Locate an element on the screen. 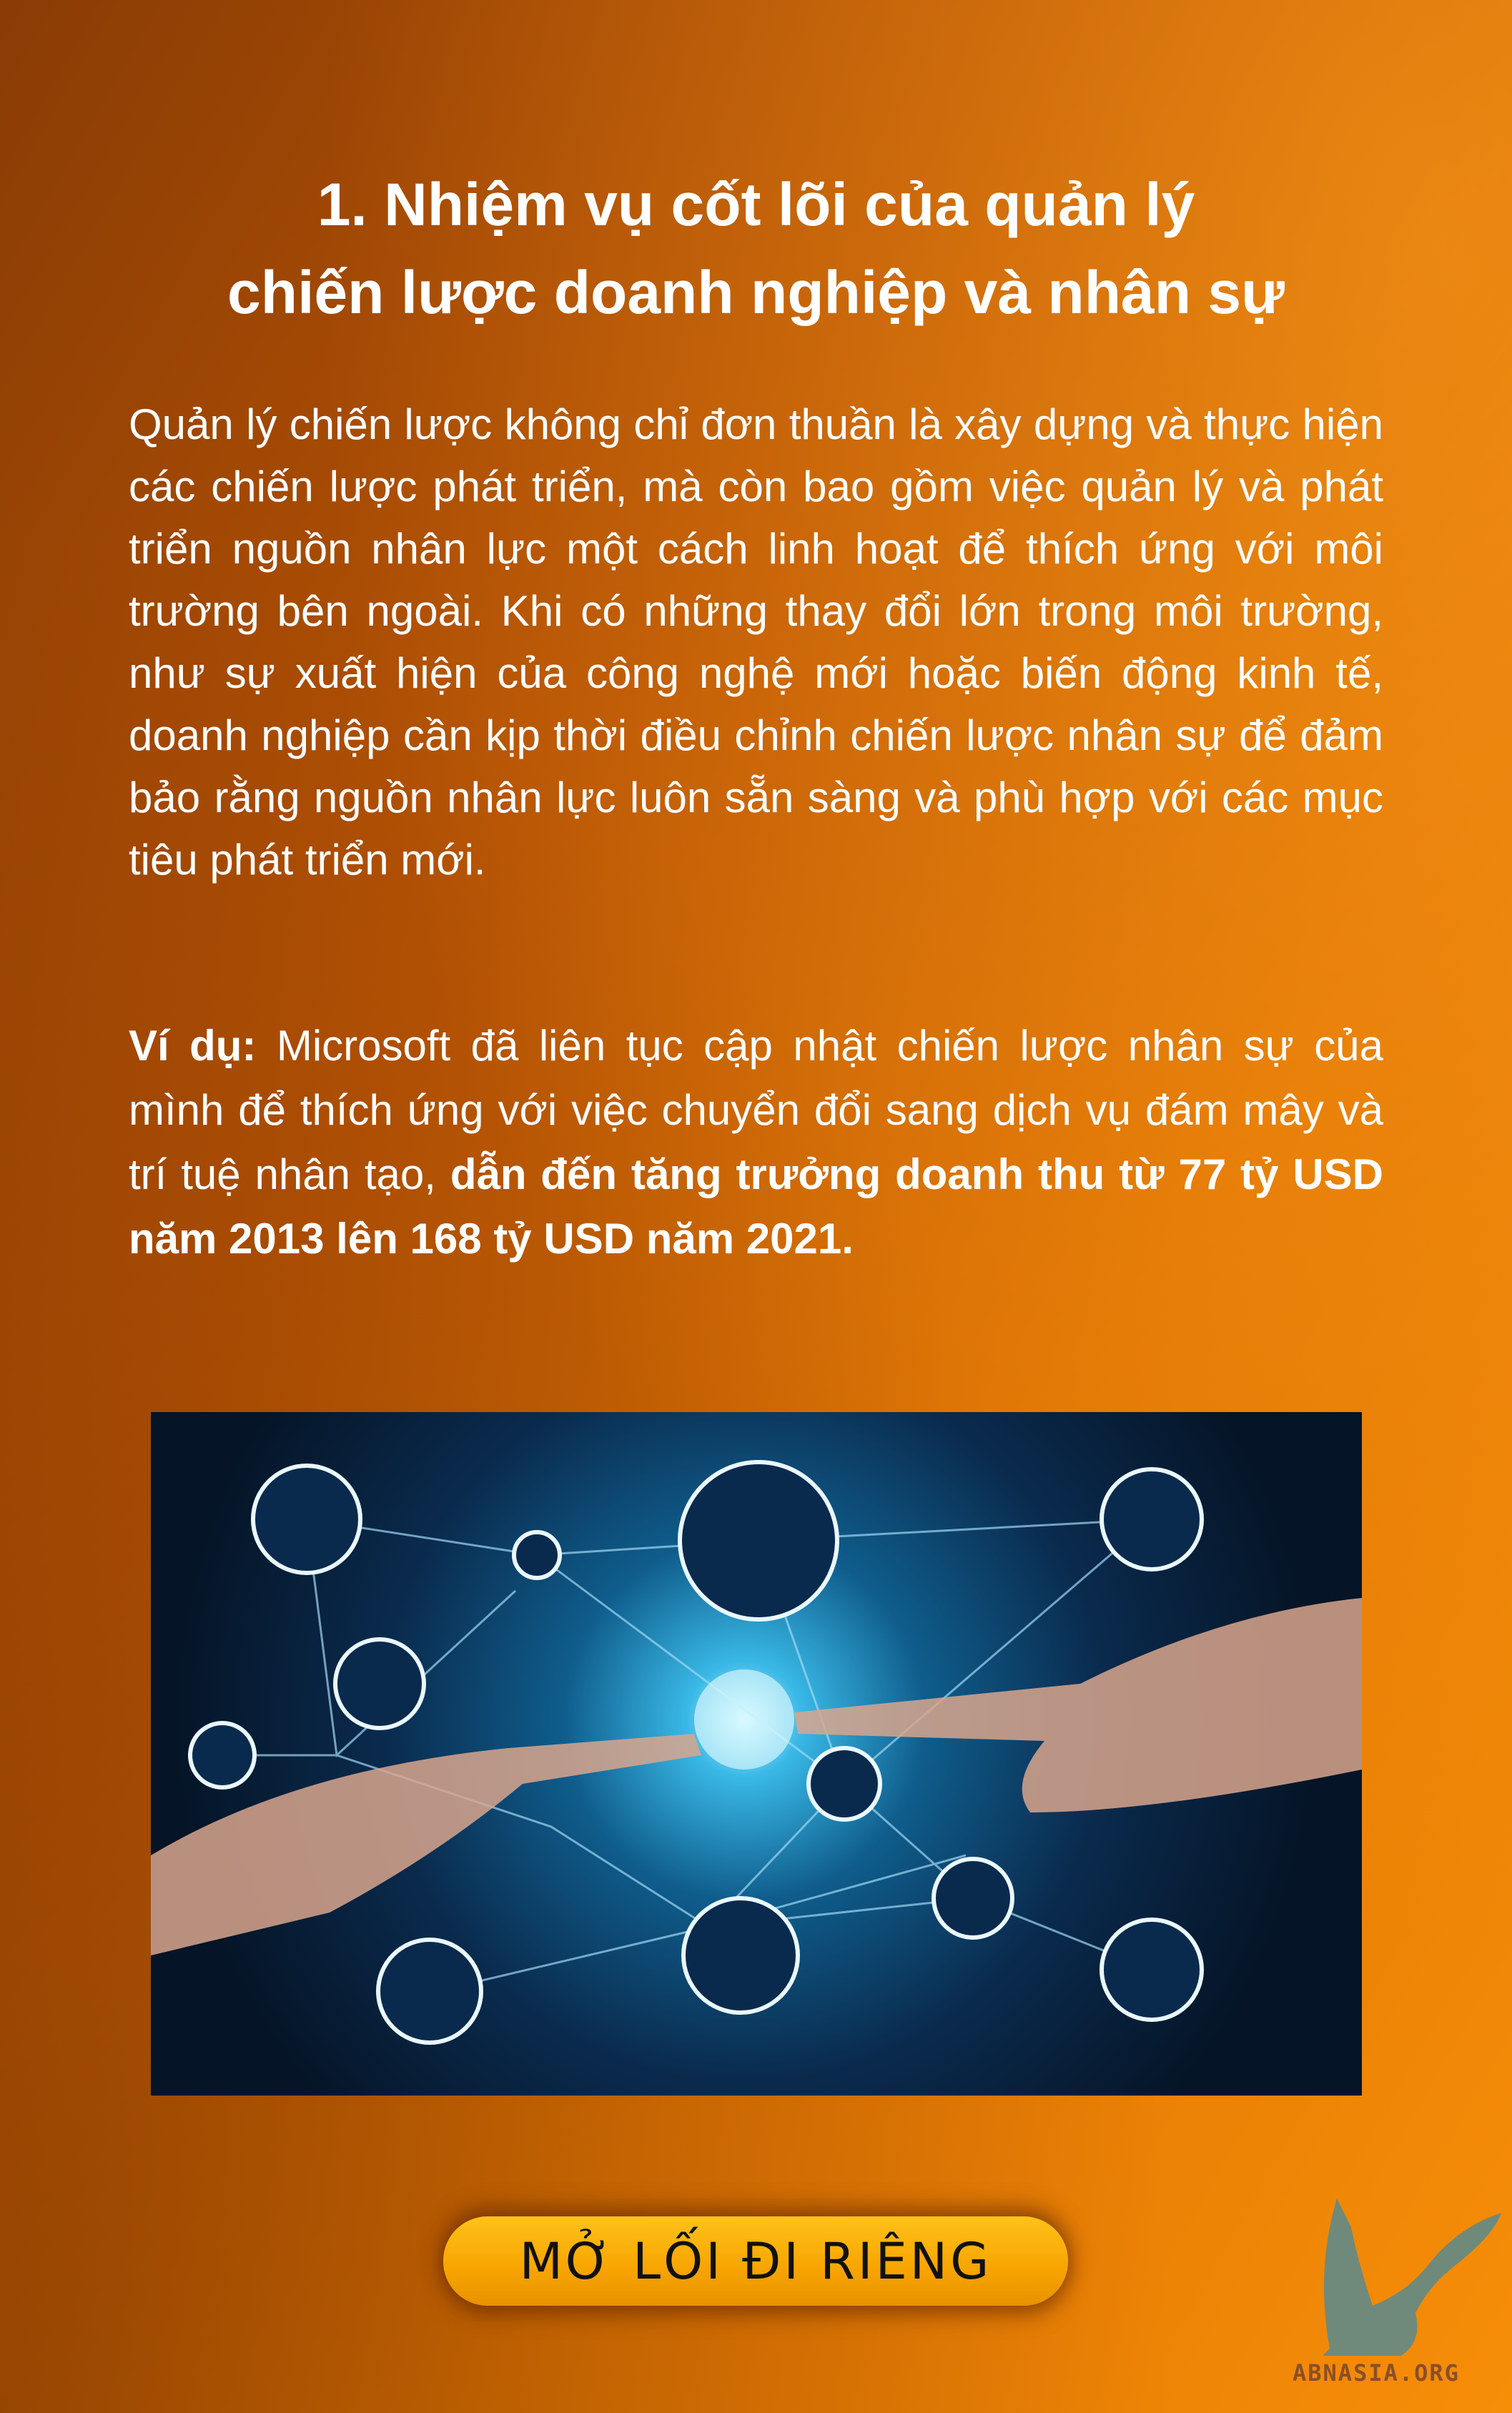 Image resolution: width=1512 pixels, height=2413 pixels. team-icon is located at coordinates (222, 1755).